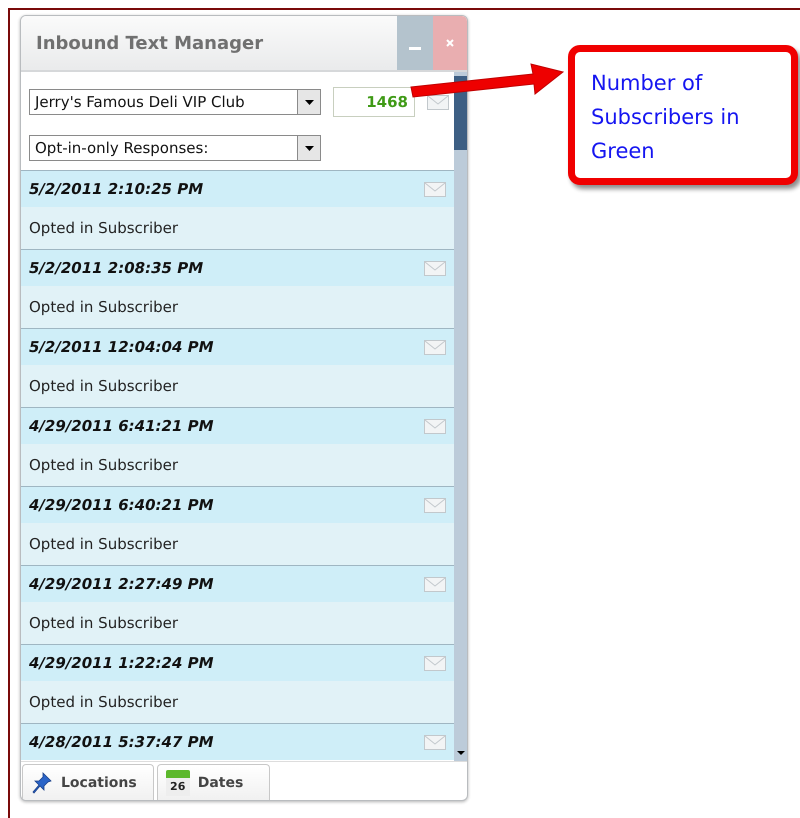 The image size is (800, 818). Describe the element at coordinates (438, 102) in the screenshot. I see `envelope-icon` at that location.